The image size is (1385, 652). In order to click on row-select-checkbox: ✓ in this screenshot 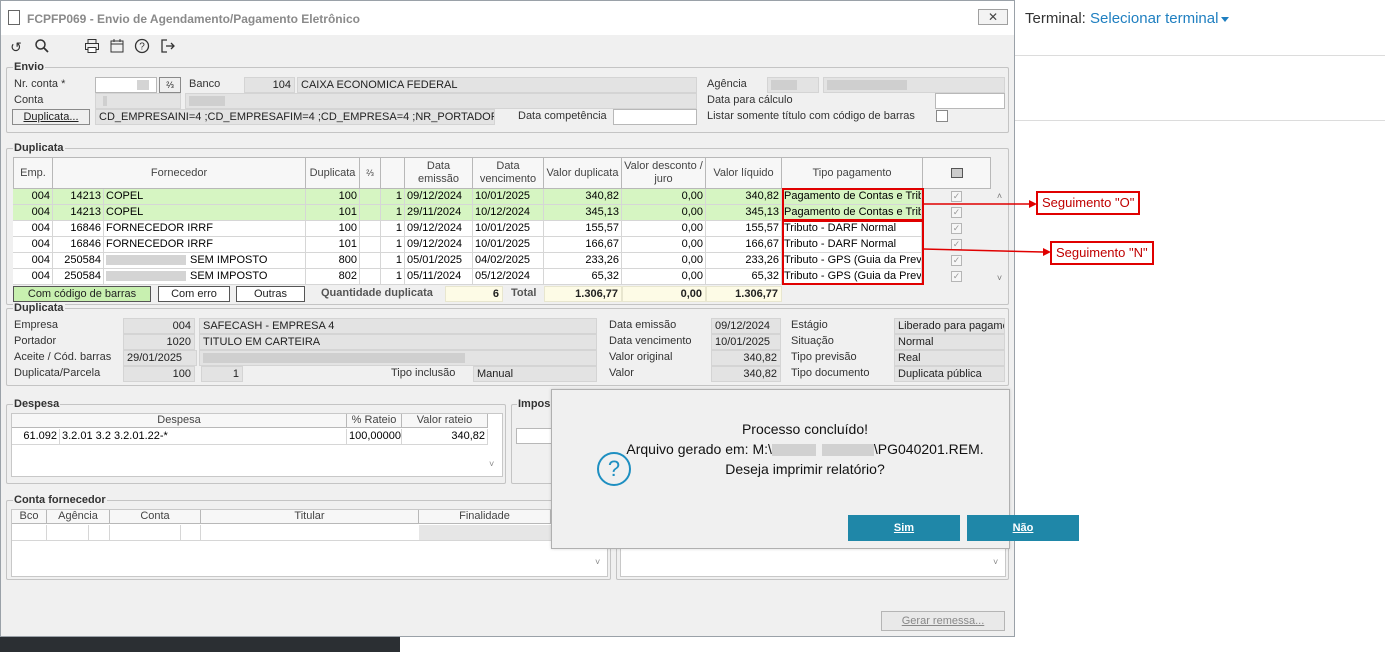, I will do `click(956, 276)`.